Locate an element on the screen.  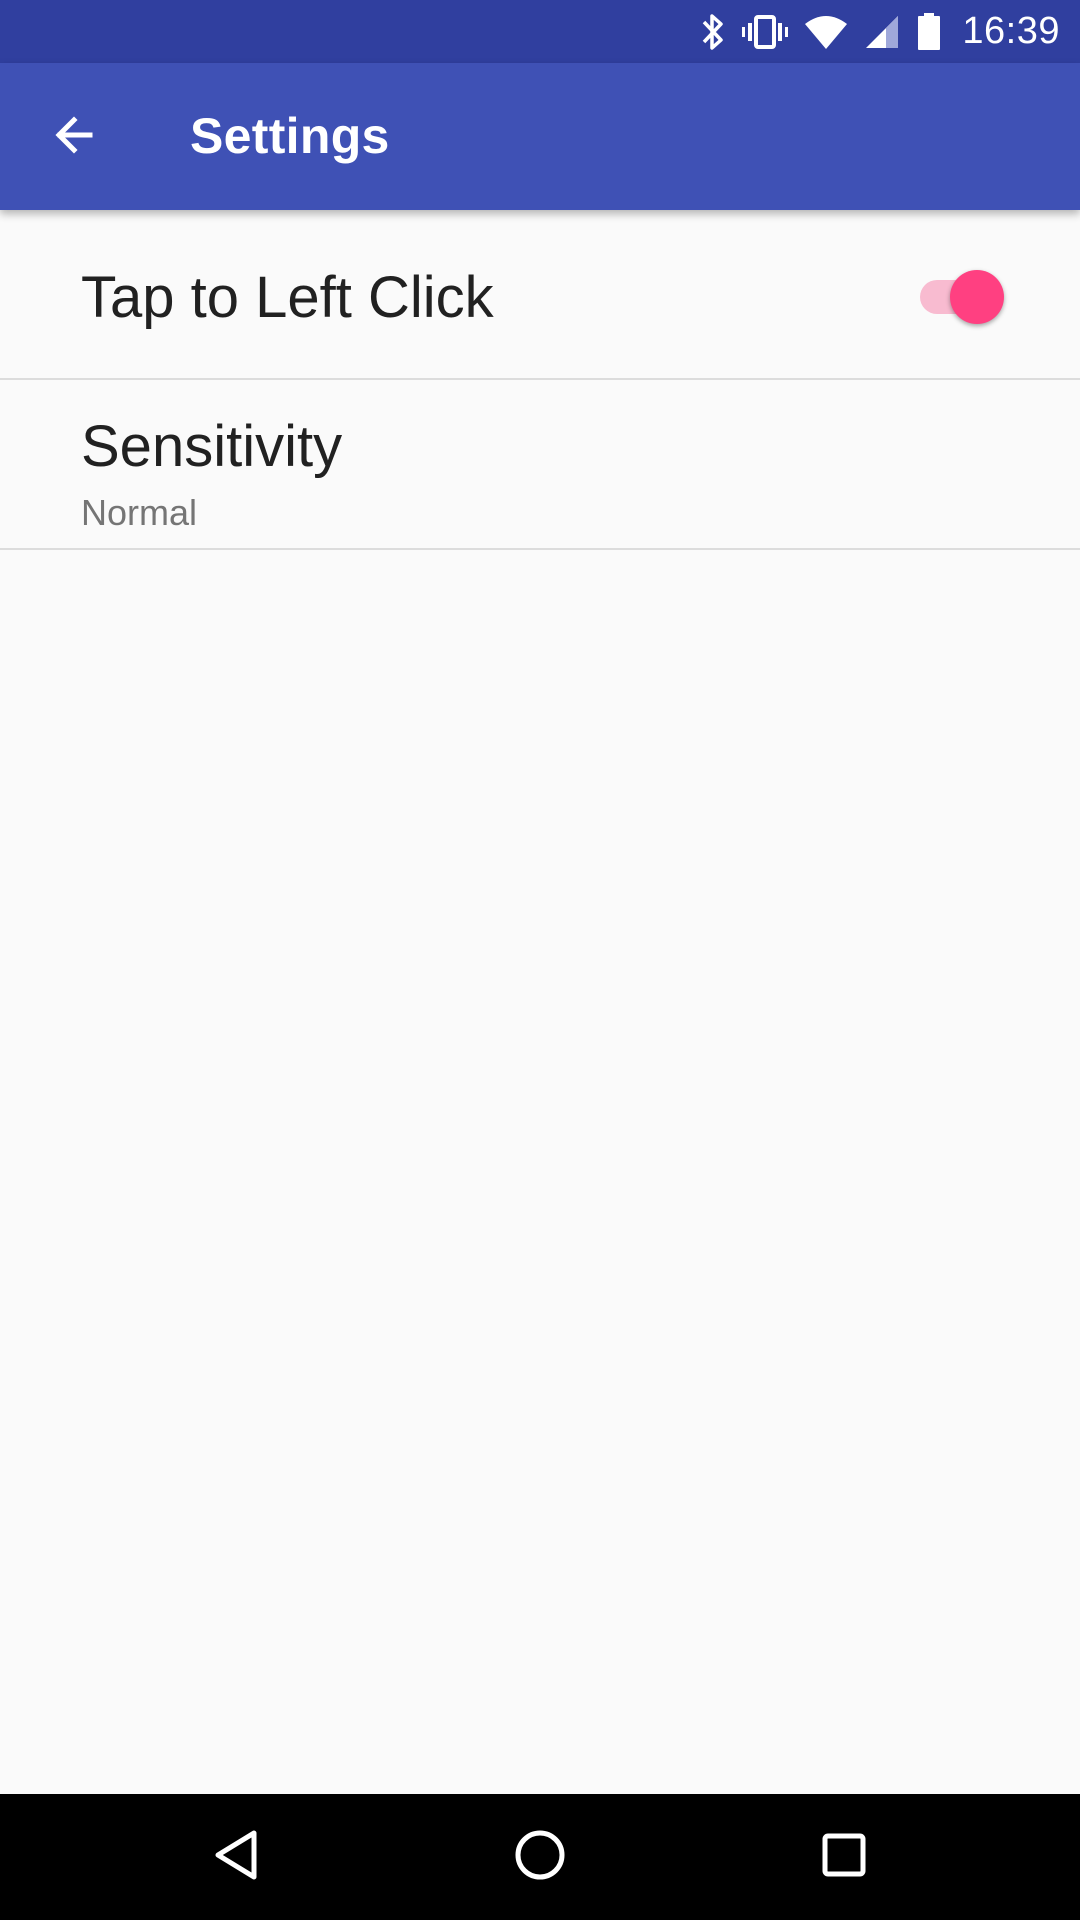
sensitivity-preference: Sensitivity Normal is located at coordinates (540, 465).